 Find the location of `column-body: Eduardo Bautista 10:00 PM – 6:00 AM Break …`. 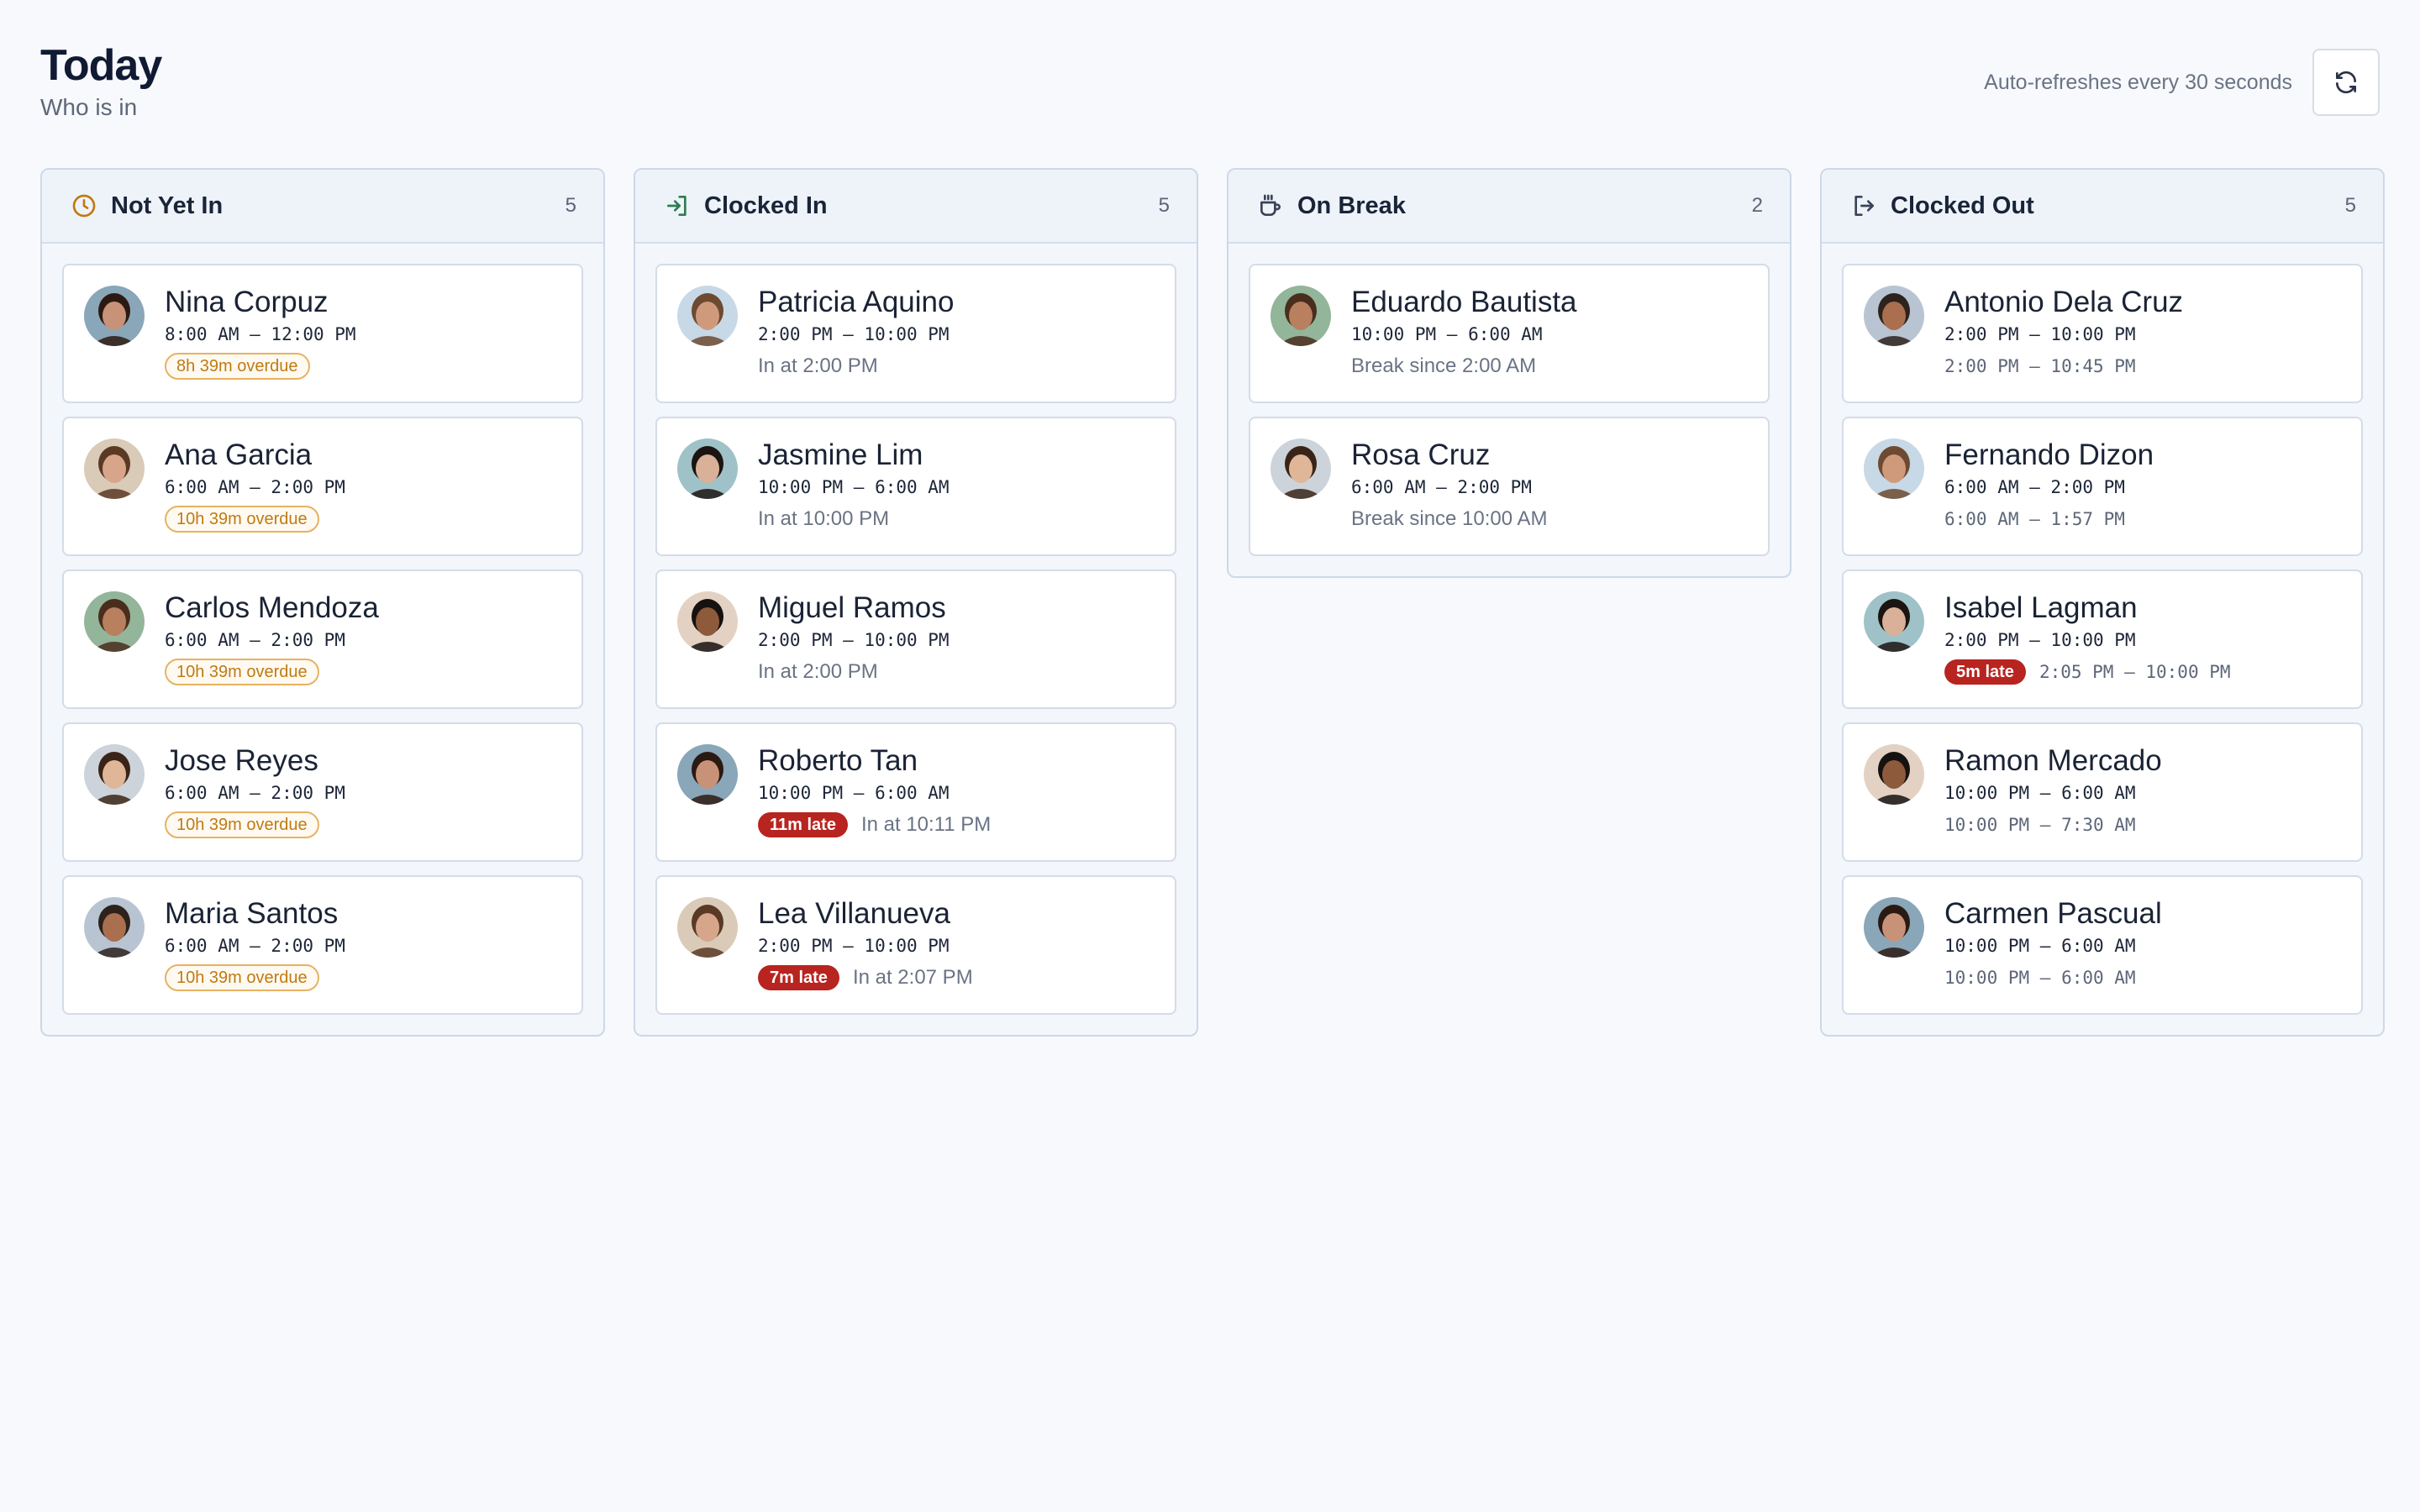

column-body: Eduardo Bautista 10:00 PM – 6:00 AM Break … is located at coordinates (1509, 410).